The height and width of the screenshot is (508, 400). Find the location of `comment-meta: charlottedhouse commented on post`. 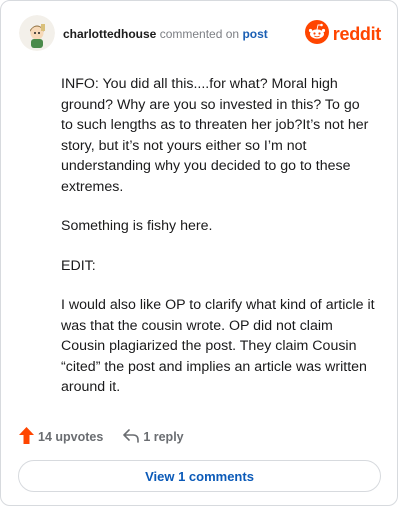

comment-meta: charlottedhouse commented on post is located at coordinates (165, 34).